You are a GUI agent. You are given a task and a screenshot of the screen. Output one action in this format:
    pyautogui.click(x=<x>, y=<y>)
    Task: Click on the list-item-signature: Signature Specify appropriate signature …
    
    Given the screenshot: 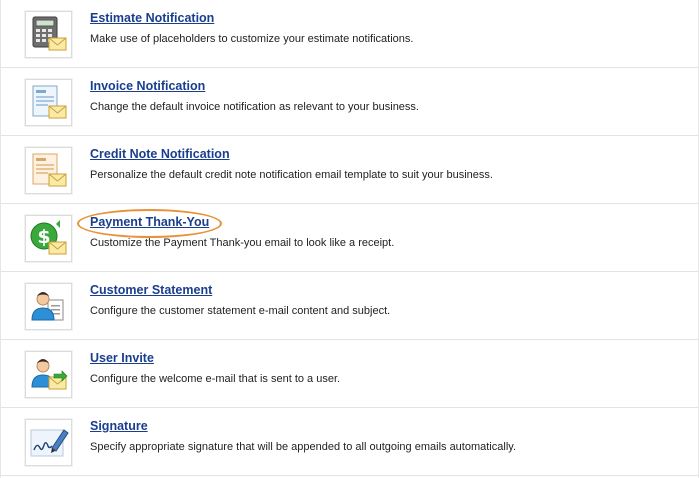 What is the action you would take?
    pyautogui.click(x=349, y=442)
    